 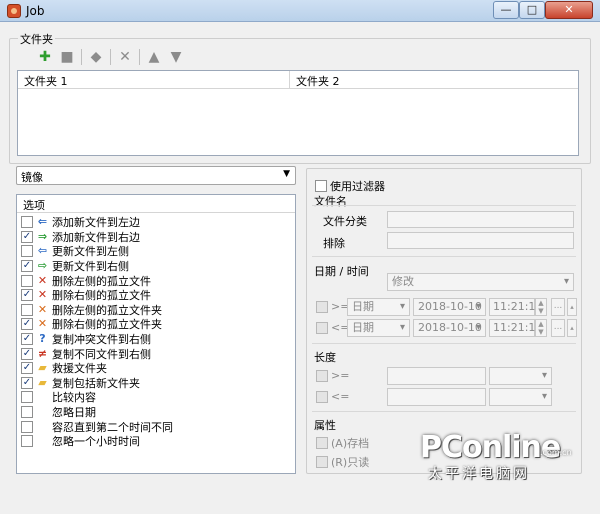 I want to click on archive-checkbox: (A)存档, so click(x=342, y=443).